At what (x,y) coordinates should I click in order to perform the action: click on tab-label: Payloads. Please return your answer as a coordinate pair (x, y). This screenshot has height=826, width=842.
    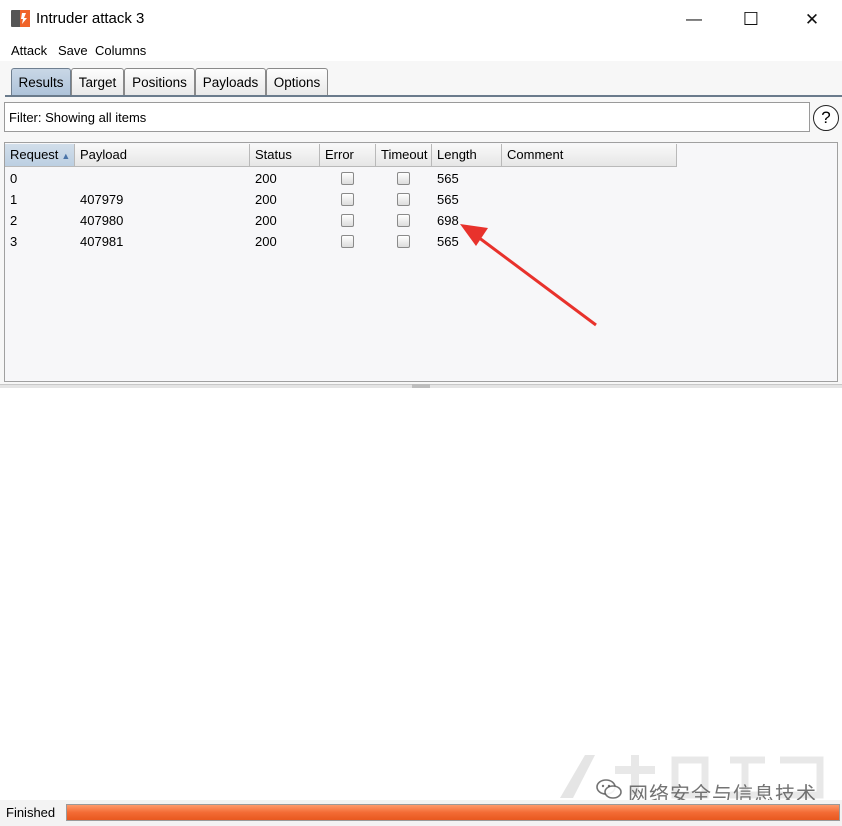
    Looking at the image, I should click on (230, 82).